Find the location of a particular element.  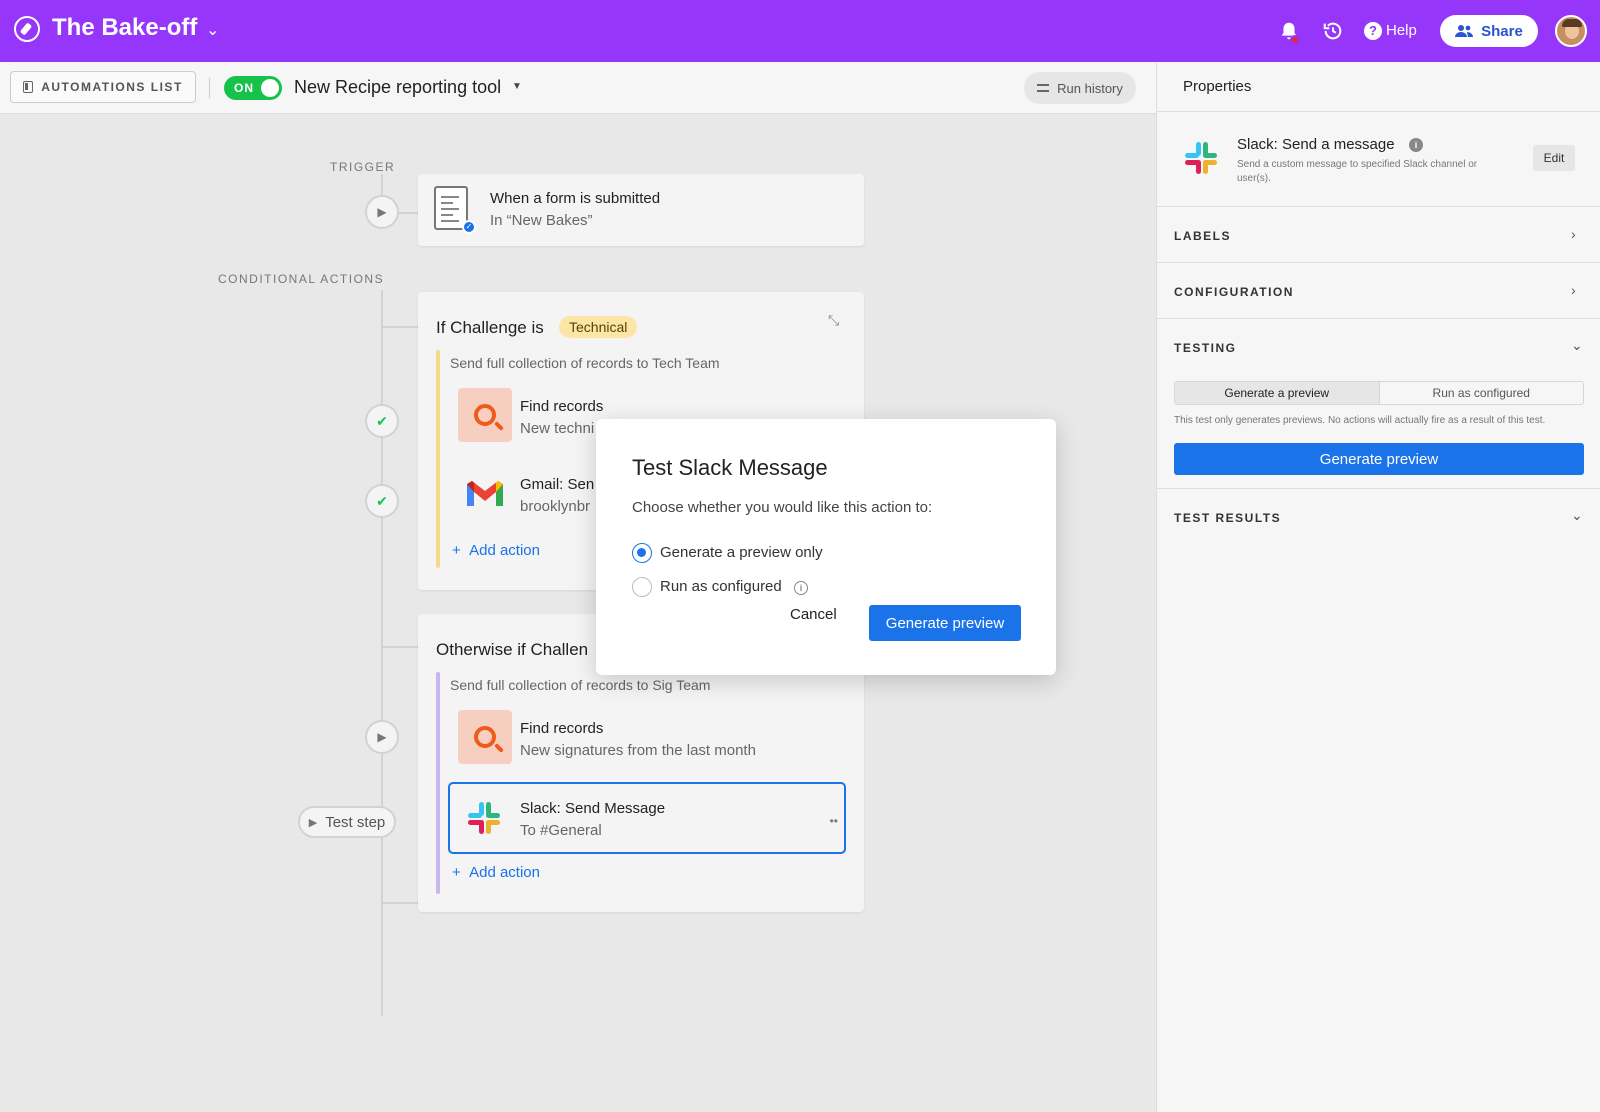

users-icon is located at coordinates (1464, 31).